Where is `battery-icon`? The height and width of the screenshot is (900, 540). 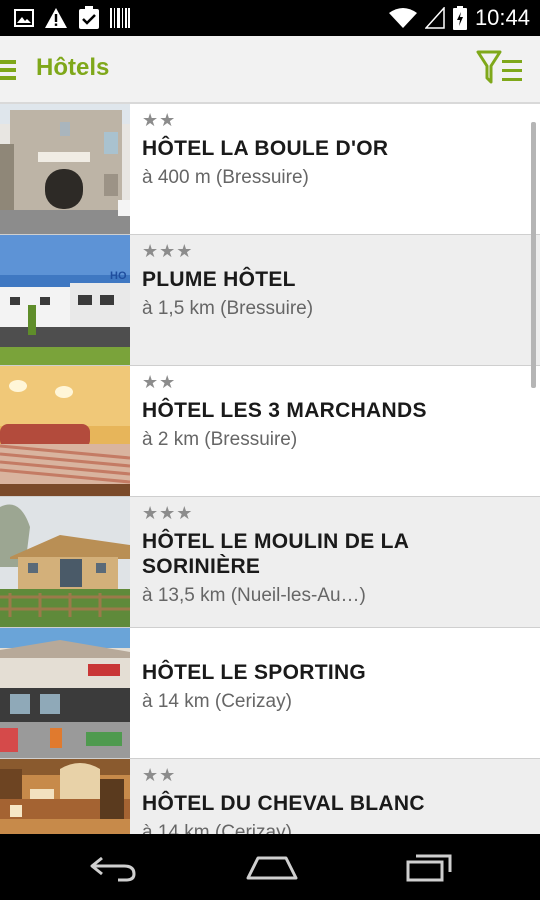
battery-icon is located at coordinates (459, 18).